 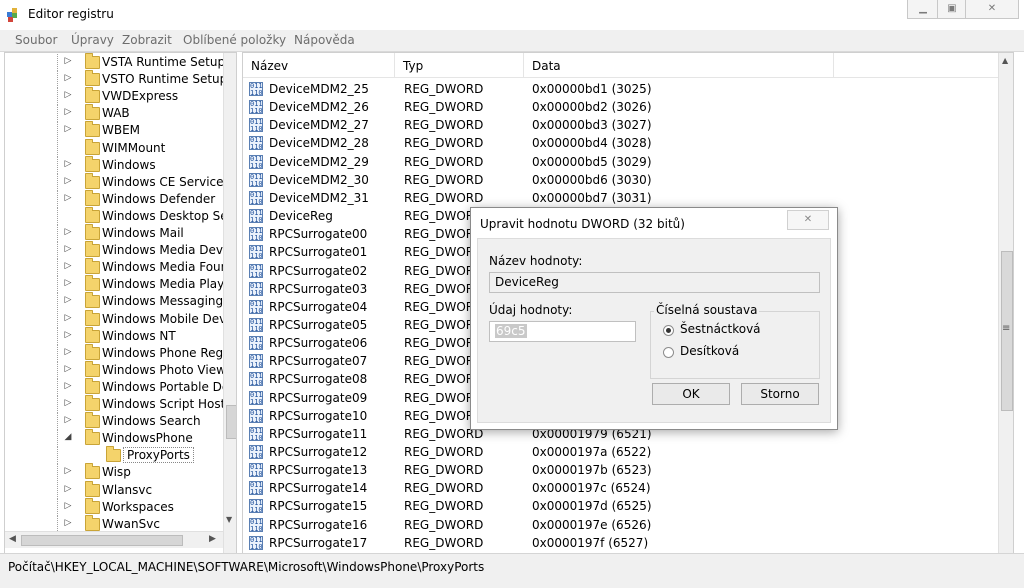 I want to click on tree-item: ◢ WindowsPhone, so click(x=120, y=438).